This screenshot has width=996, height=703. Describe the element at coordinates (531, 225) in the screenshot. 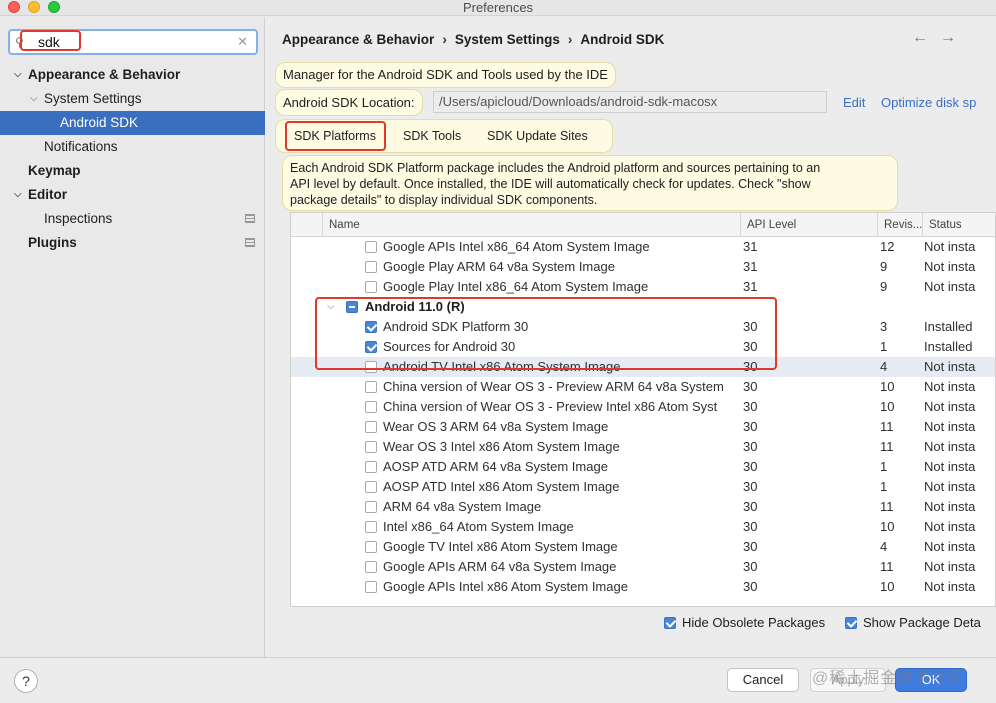

I see `column-name: Name` at that location.